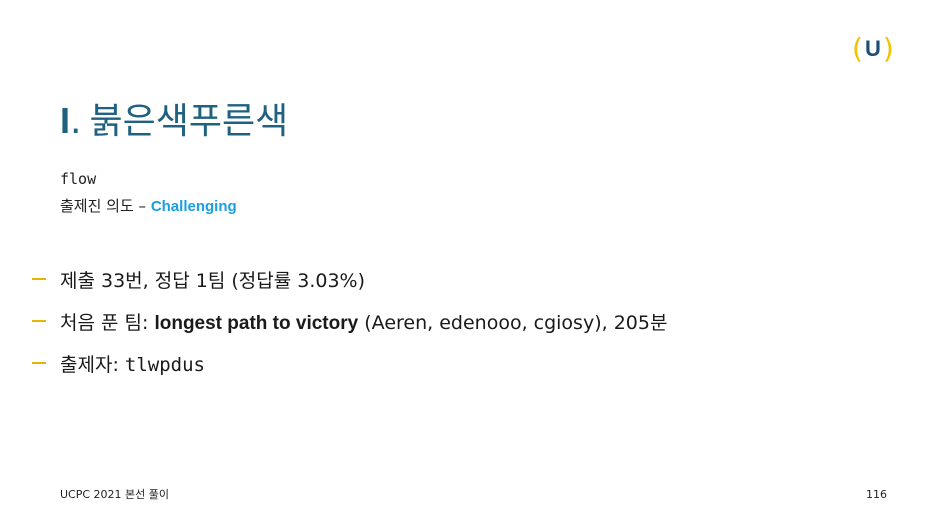 The image size is (945, 532). What do you see at coordinates (513, 322) in the screenshot?
I see `first-solve-details: (Aeren, edenooo, cgiosy), 205분` at bounding box center [513, 322].